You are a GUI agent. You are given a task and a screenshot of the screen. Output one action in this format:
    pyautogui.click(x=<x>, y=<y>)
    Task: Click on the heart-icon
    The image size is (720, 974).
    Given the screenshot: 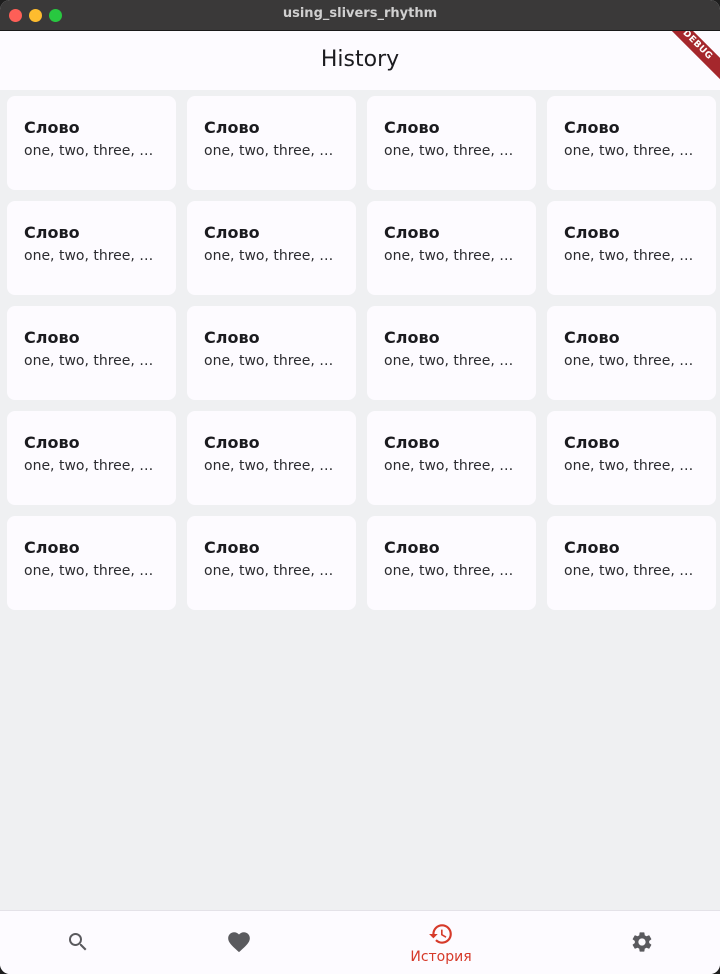 What is the action you would take?
    pyautogui.click(x=239, y=942)
    